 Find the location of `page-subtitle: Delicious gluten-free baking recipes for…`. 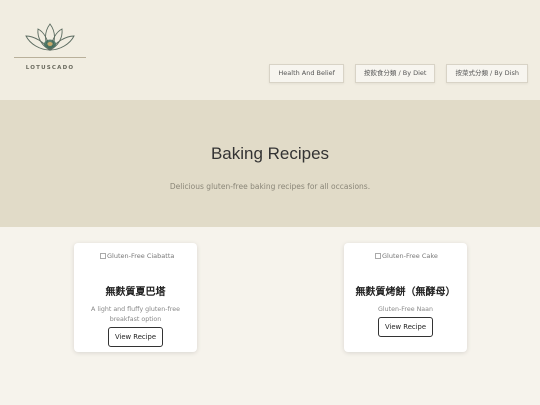

page-subtitle: Delicious gluten-free baking recipes for… is located at coordinates (270, 186).